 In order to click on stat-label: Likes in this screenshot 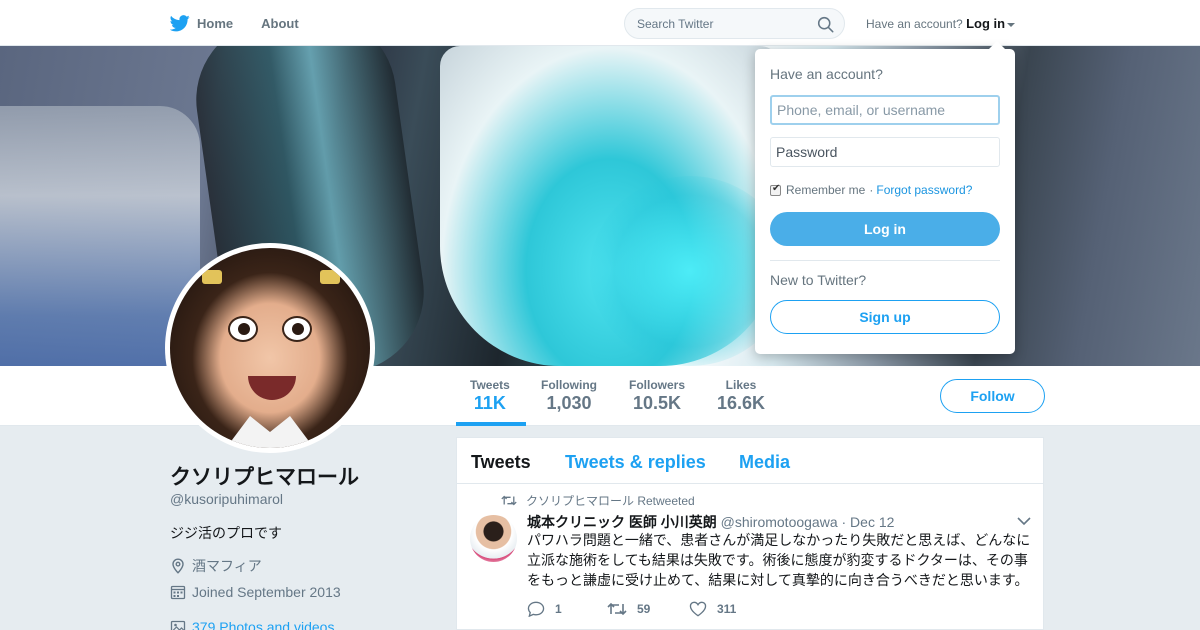, I will do `click(741, 385)`.